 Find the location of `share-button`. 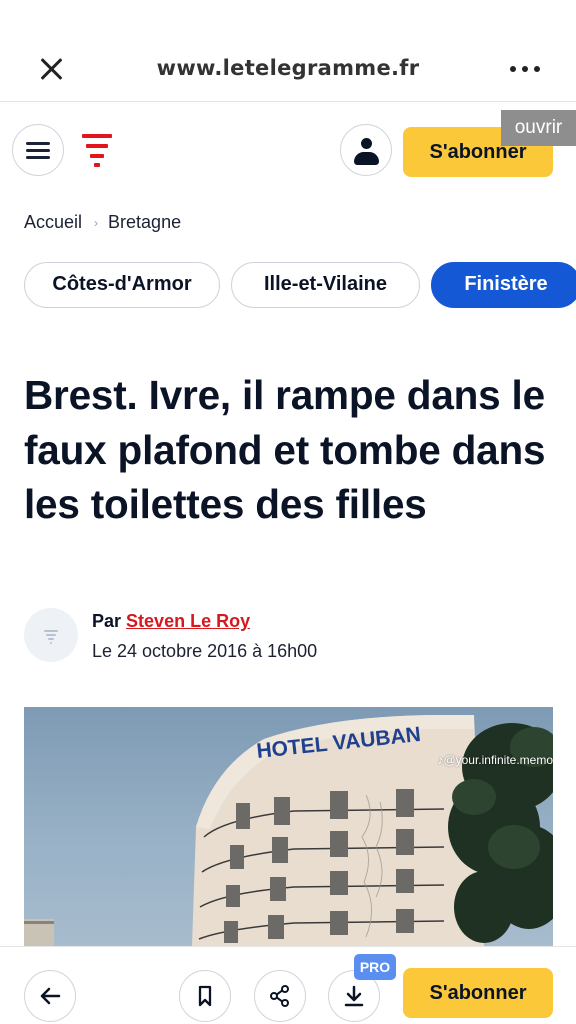

share-button is located at coordinates (280, 996).